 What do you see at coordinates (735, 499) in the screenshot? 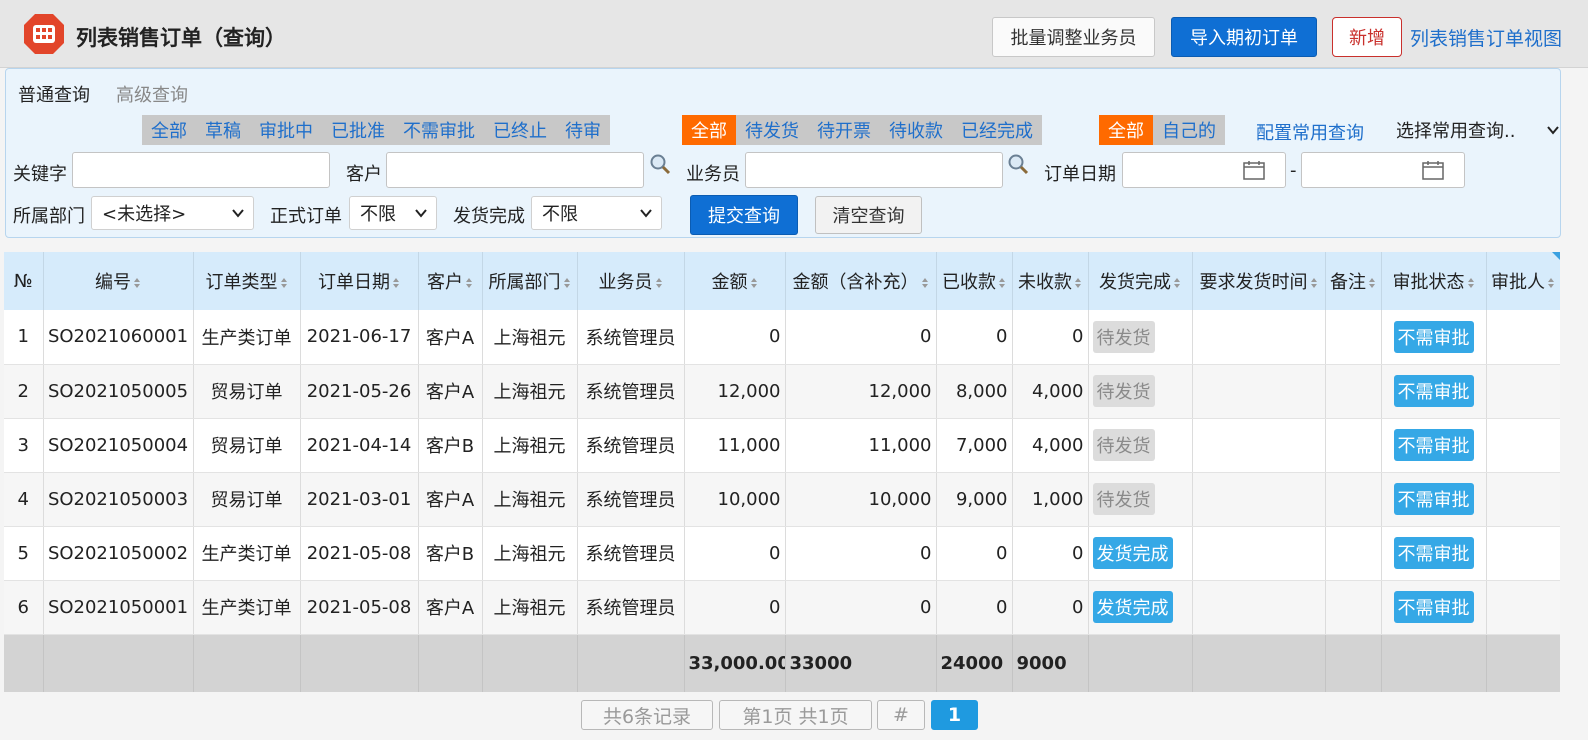
I see `cell-amount: 10,000` at bounding box center [735, 499].